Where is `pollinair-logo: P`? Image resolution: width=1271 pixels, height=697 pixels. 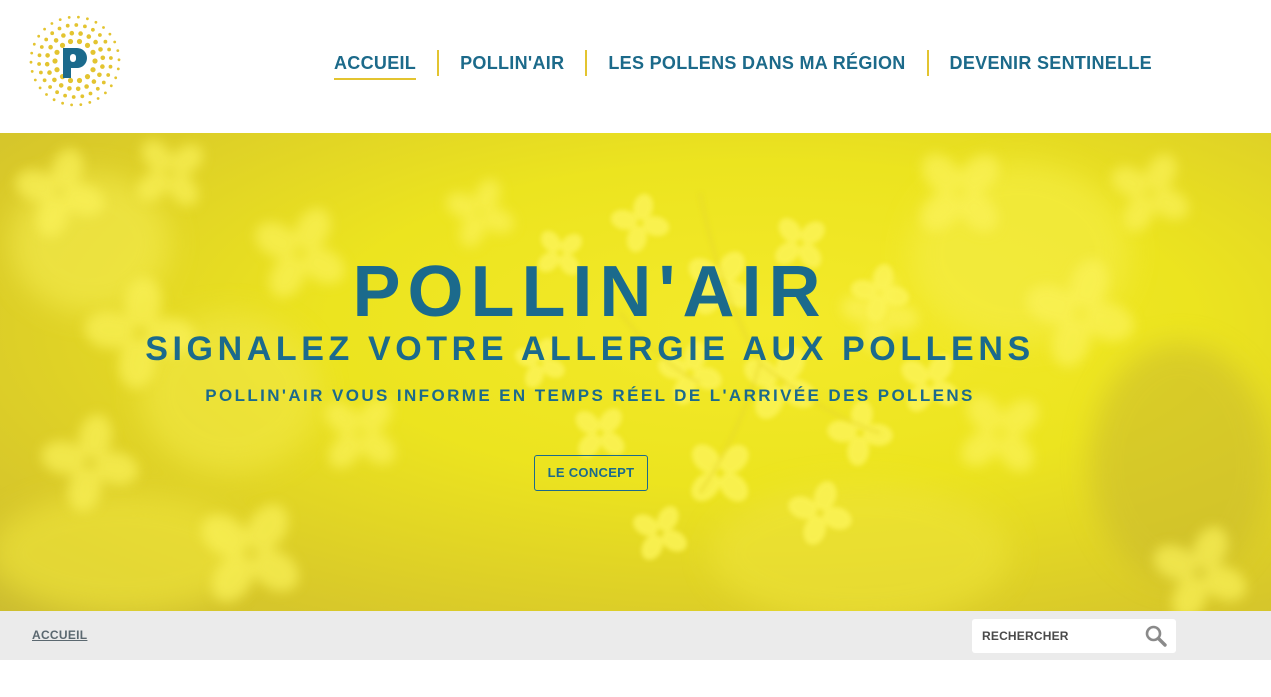 pollinair-logo: P is located at coordinates (75, 61).